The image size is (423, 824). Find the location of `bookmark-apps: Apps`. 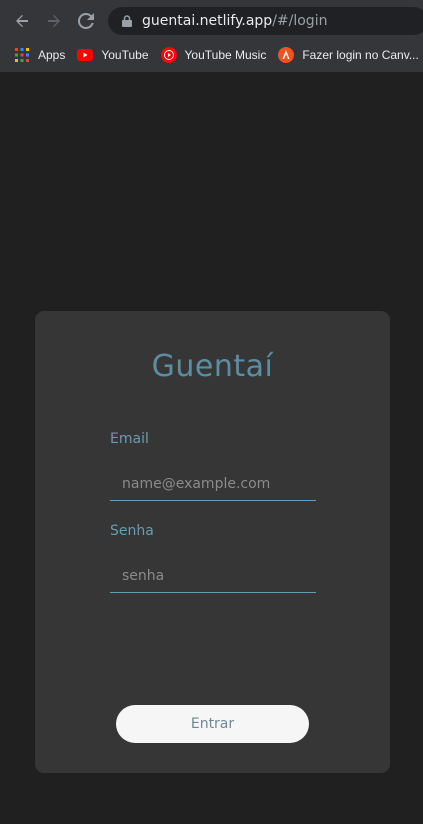

bookmark-apps: Apps is located at coordinates (39, 55).